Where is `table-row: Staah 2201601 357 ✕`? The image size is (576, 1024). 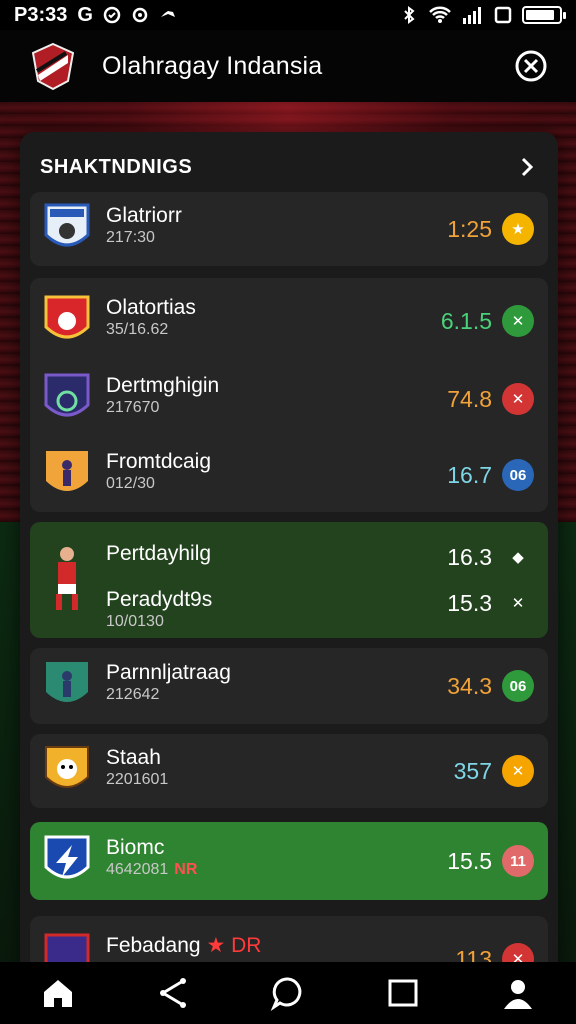 table-row: Staah 2201601 357 ✕ is located at coordinates (289, 771).